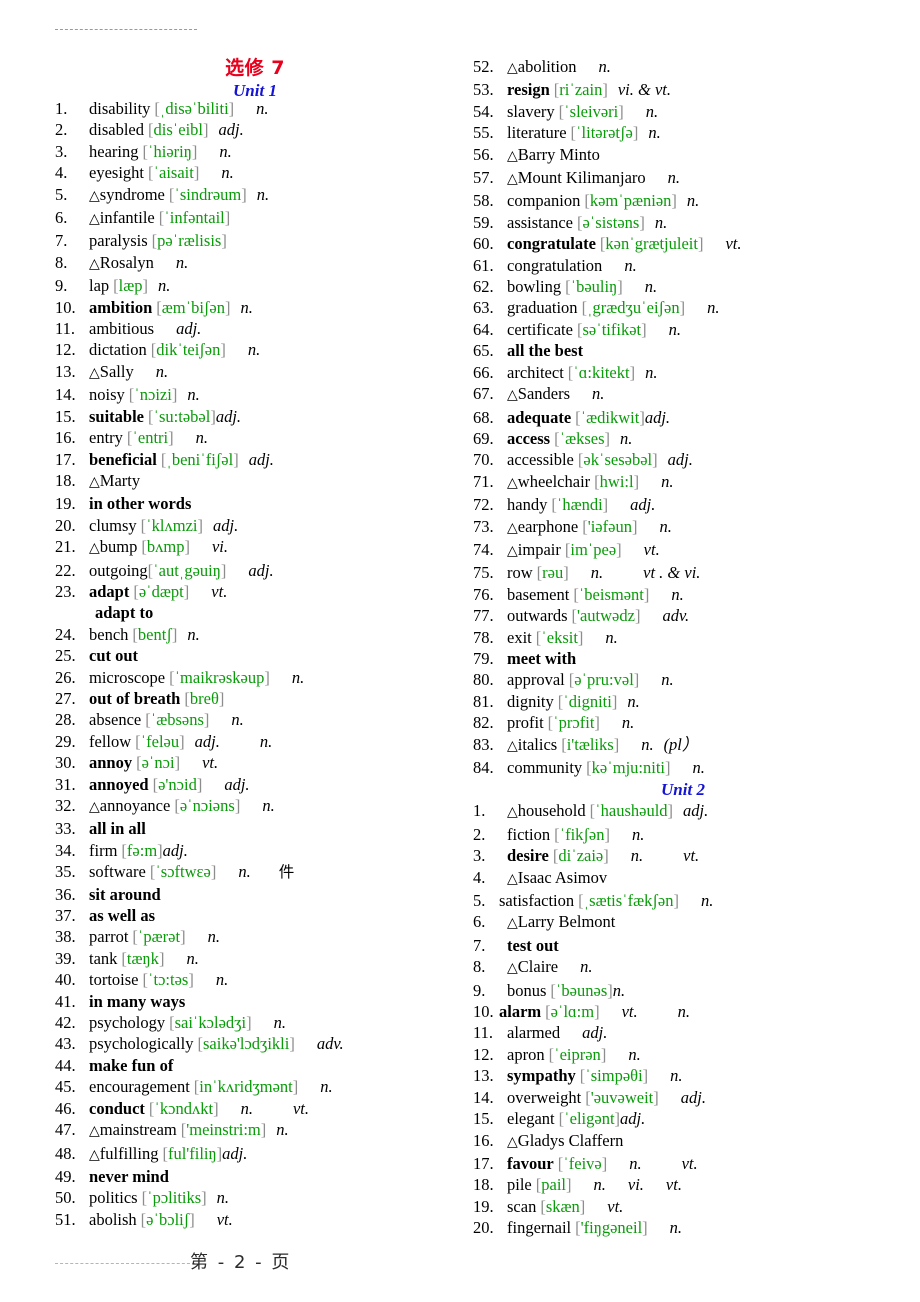 This screenshot has height=1302, width=920. Describe the element at coordinates (255, 394) in the screenshot. I see `vocabulary-entry: 14. noisy [ˈnɔizi] n.` at that location.